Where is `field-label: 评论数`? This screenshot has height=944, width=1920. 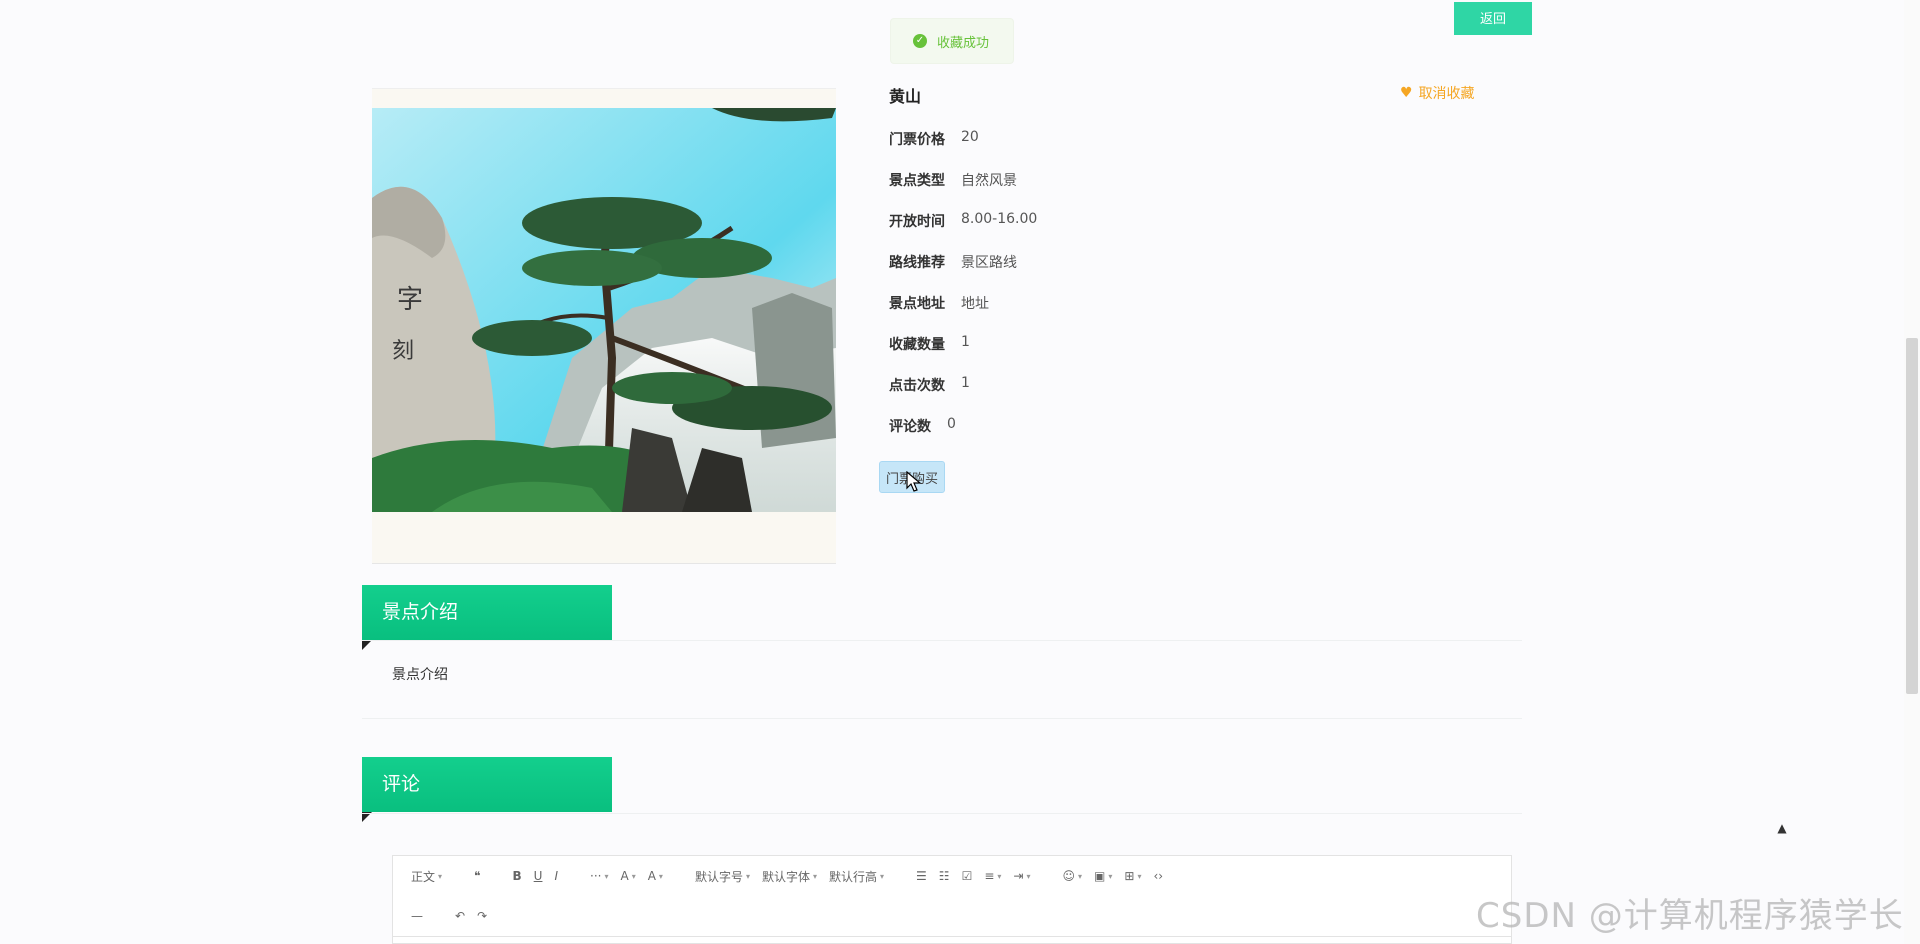
field-label: 评论数 is located at coordinates (910, 427).